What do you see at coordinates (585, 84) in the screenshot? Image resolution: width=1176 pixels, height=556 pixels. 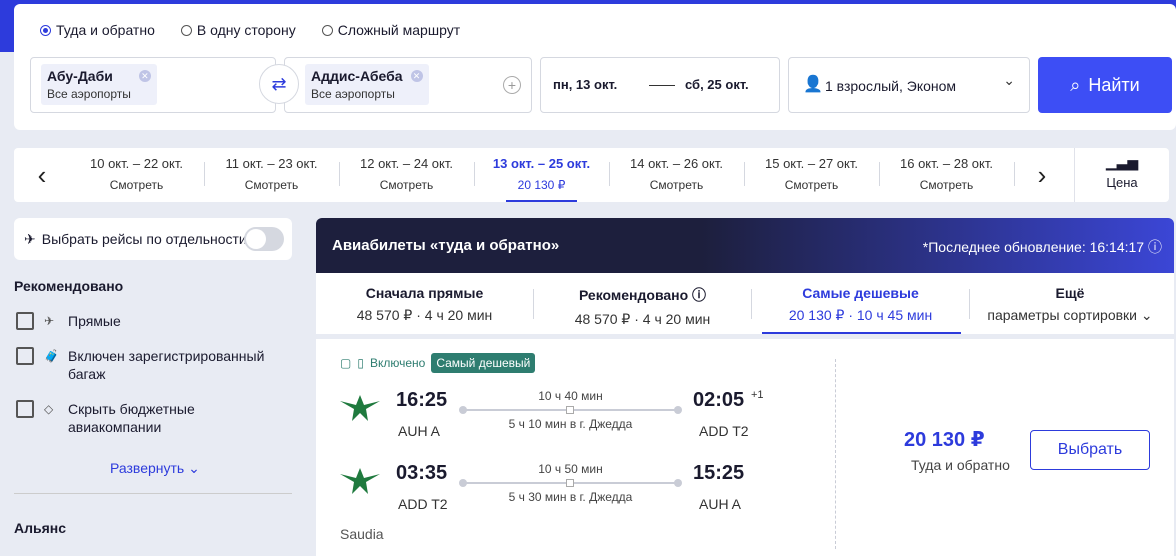 I see `date-from: пн, 13 окт.` at bounding box center [585, 84].